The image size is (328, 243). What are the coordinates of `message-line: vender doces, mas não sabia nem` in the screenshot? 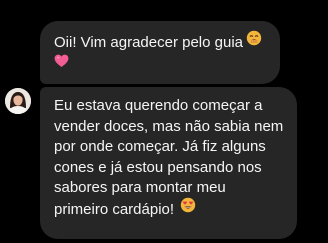 It's located at (169, 126).